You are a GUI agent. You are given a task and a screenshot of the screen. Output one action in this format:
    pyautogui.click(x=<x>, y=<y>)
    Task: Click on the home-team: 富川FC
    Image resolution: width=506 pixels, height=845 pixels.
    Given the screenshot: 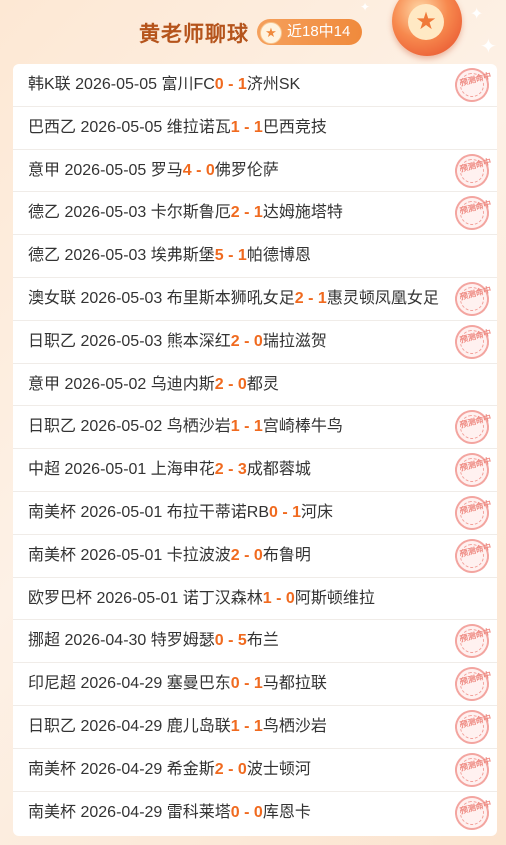 What is the action you would take?
    pyautogui.click(x=188, y=84)
    